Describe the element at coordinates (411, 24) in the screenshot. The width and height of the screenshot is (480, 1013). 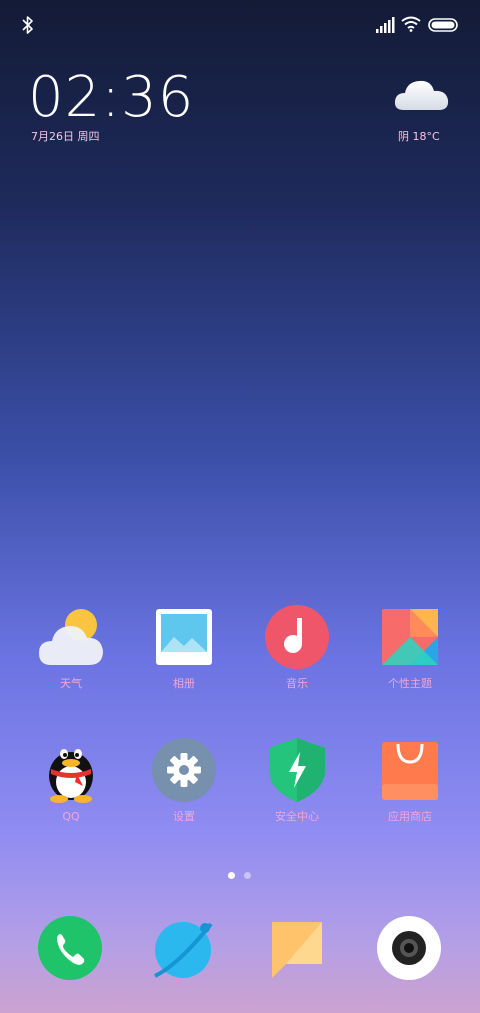
I see `wifi-icon` at that location.